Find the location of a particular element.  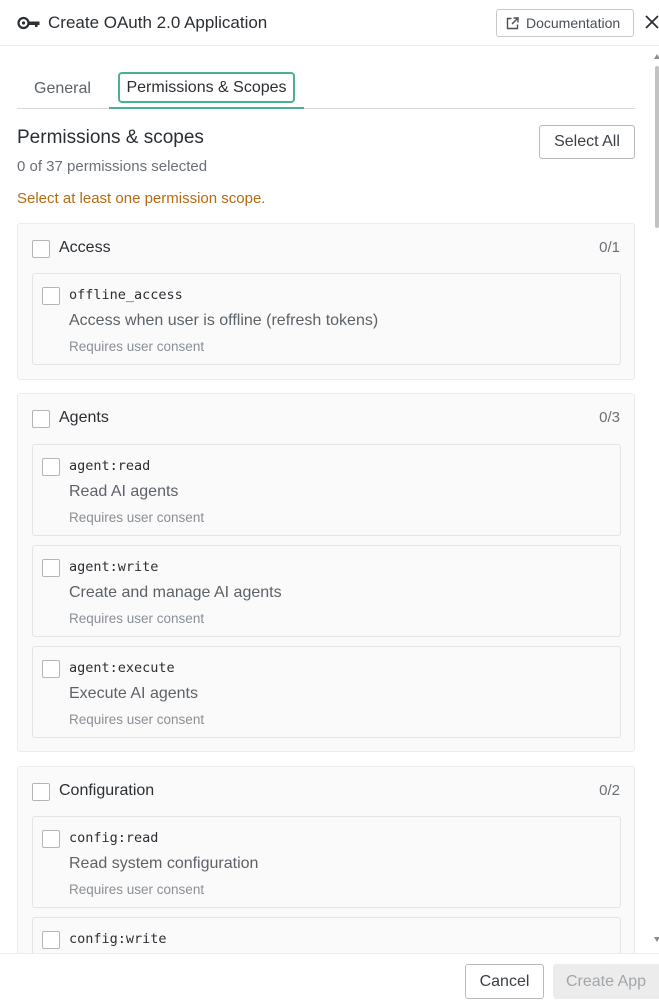

scope-name: agent:execute is located at coordinates (122, 668).